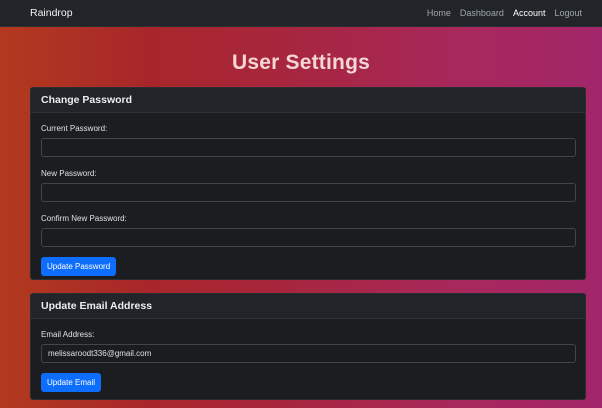 The height and width of the screenshot is (408, 602). Describe the element at coordinates (308, 192) in the screenshot. I see `new-password-input` at that location.